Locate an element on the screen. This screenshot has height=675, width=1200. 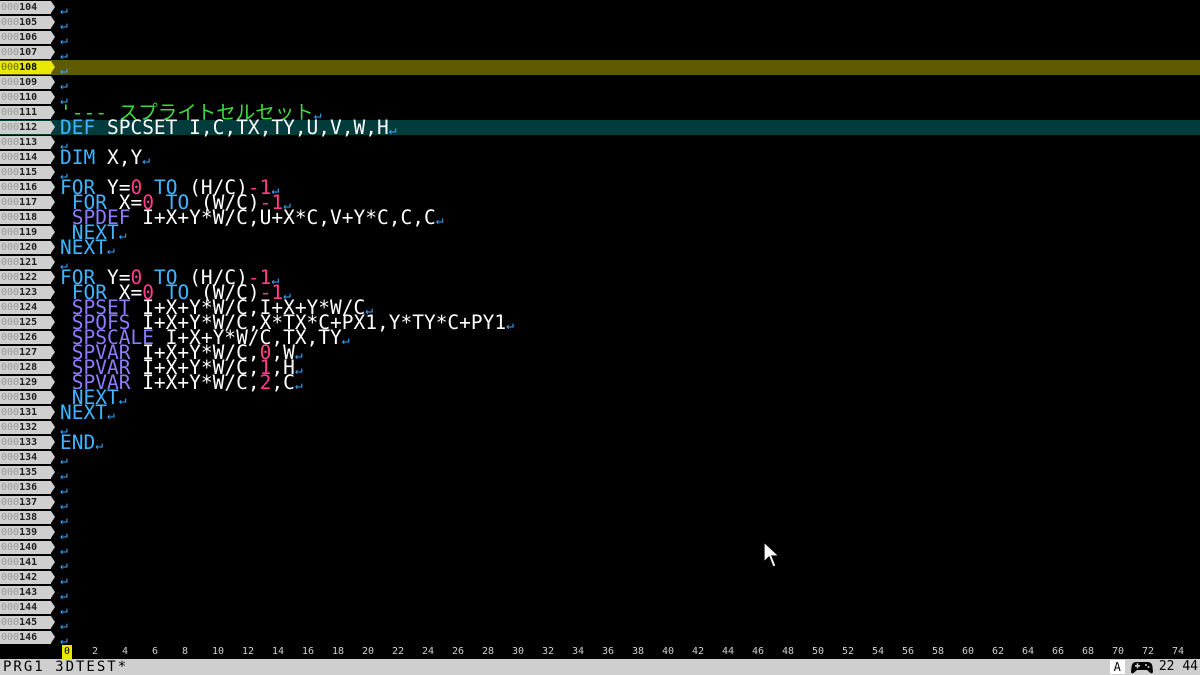
line-number: 000114 is located at coordinates (27, 157).